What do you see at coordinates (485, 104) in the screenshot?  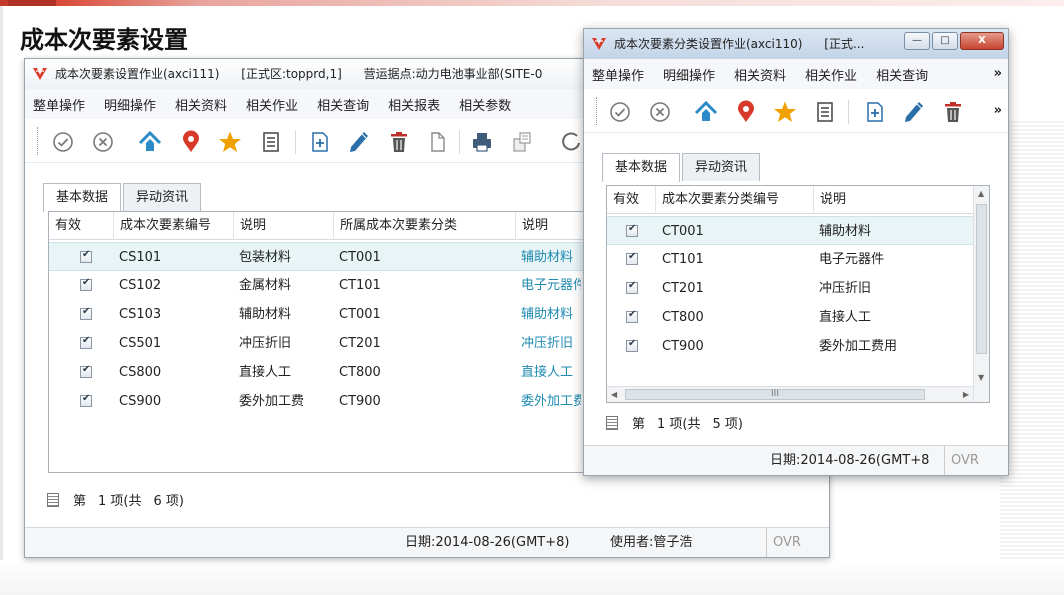 I see `menu-item-related-params: 相关参数` at bounding box center [485, 104].